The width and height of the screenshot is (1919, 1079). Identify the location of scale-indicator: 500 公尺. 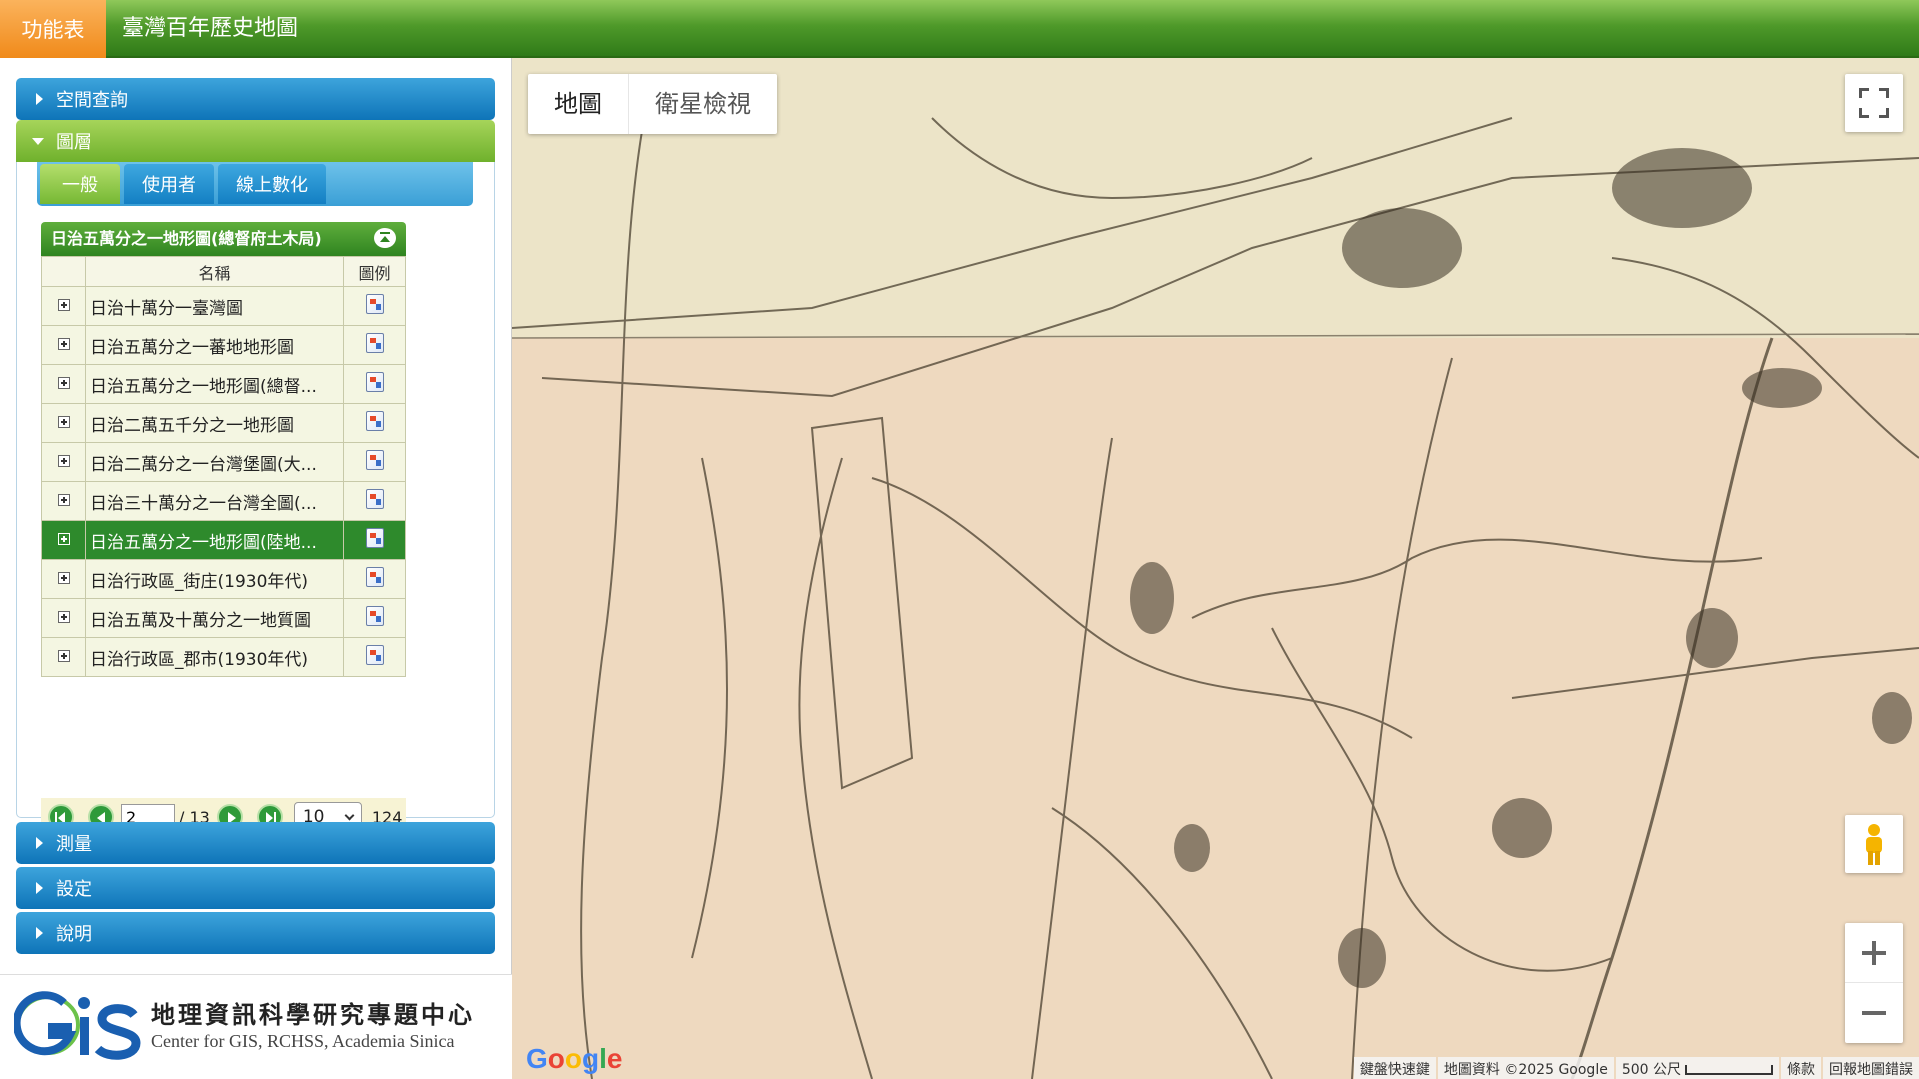
(1697, 1068).